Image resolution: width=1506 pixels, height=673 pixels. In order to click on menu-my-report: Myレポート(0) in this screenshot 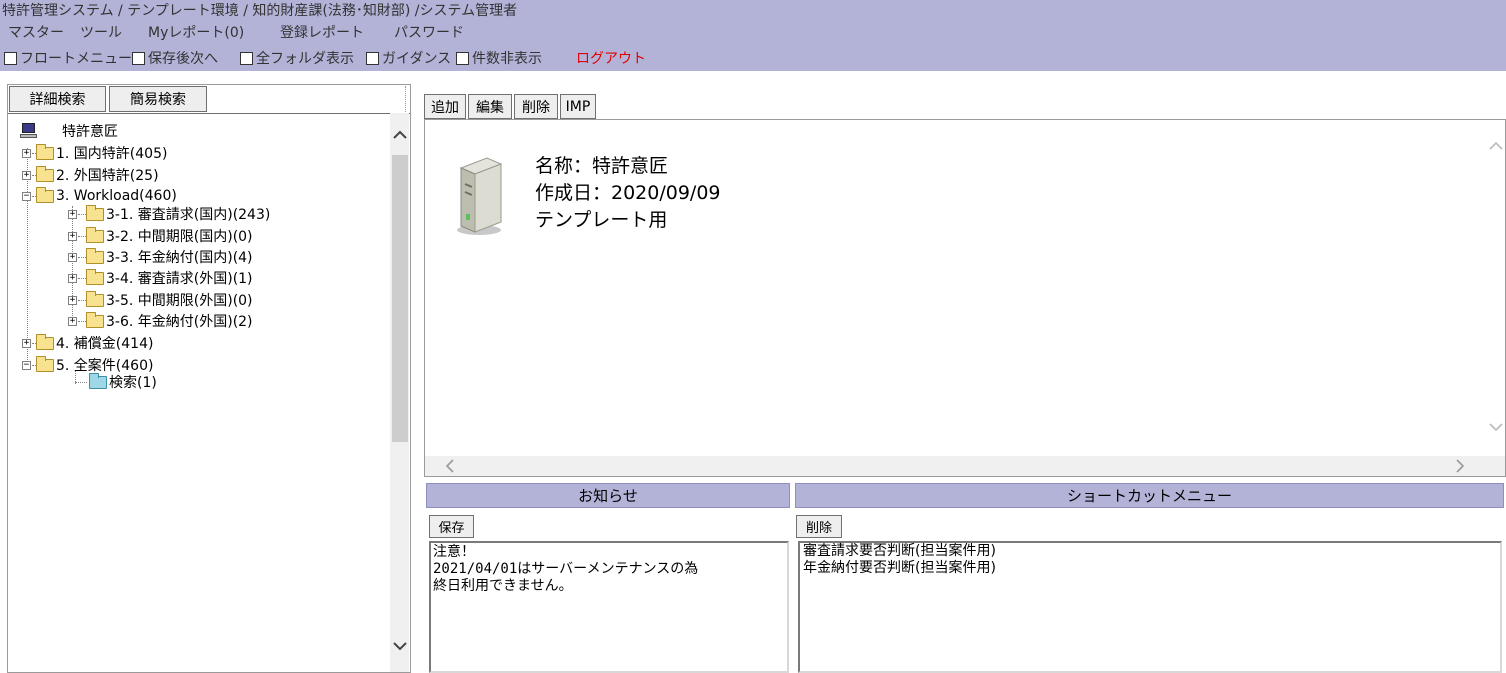, I will do `click(196, 32)`.